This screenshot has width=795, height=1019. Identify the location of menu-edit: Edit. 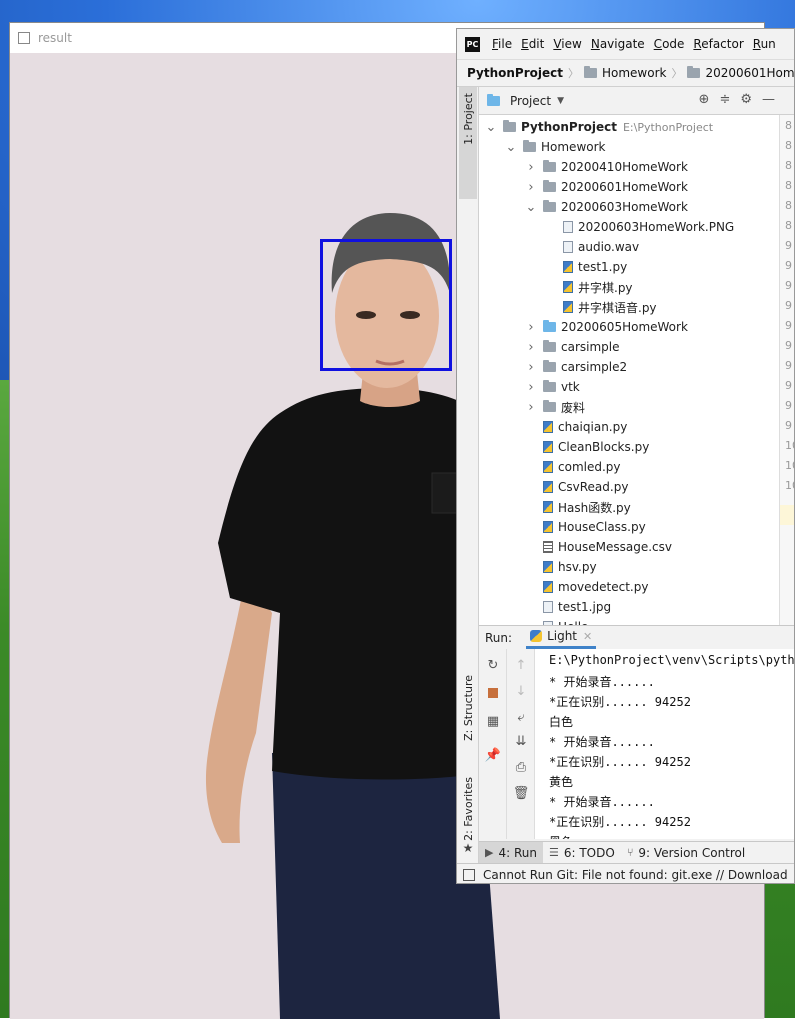
(532, 44).